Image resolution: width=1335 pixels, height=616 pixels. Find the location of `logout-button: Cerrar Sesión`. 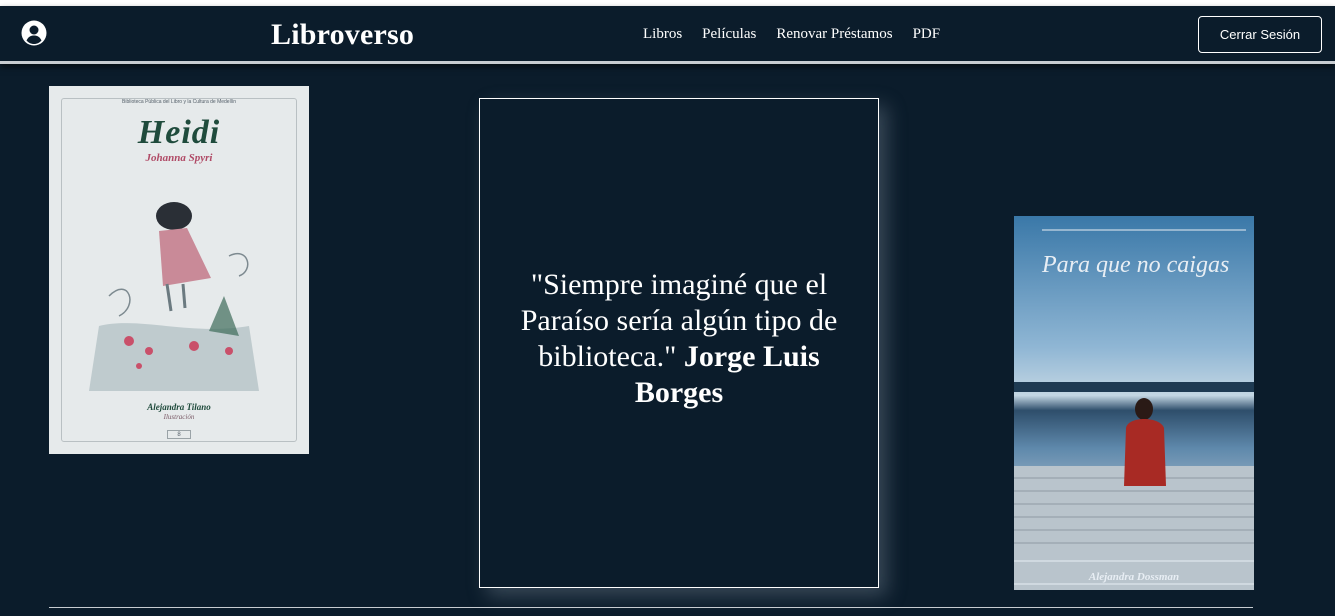

logout-button: Cerrar Sesión is located at coordinates (1260, 34).